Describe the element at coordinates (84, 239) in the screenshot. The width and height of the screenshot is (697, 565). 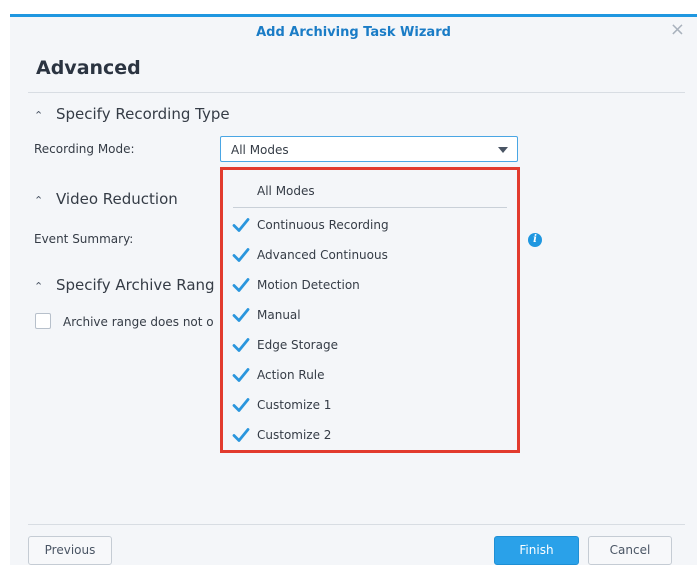
I see `event-summary-label: Event Summary:` at that location.